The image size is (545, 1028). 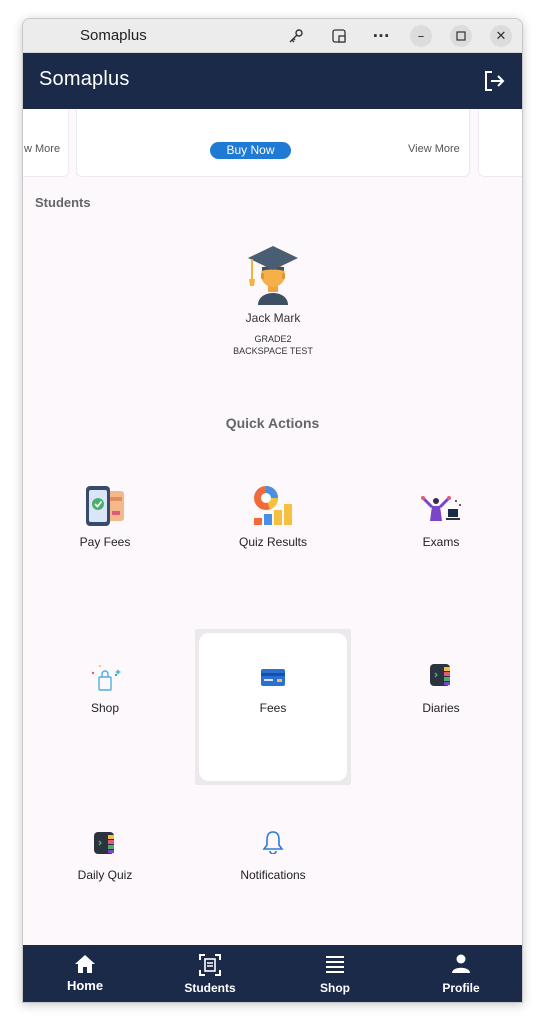 What do you see at coordinates (250, 150) in the screenshot?
I see `buy-now-button: Buy Now` at bounding box center [250, 150].